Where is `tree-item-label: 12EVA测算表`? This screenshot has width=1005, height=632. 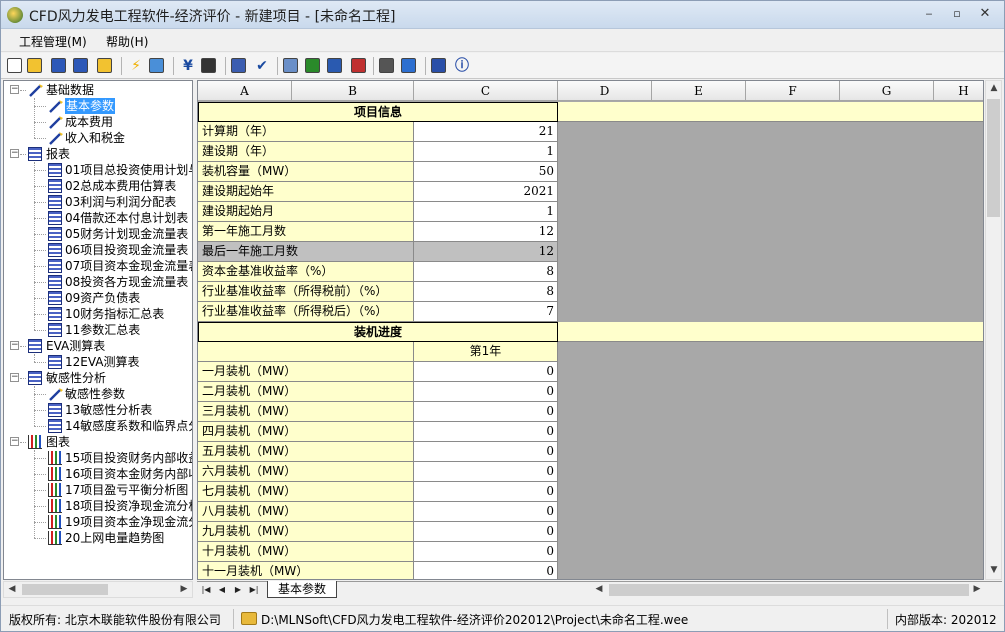 tree-item-label: 12EVA测算表 is located at coordinates (102, 362).